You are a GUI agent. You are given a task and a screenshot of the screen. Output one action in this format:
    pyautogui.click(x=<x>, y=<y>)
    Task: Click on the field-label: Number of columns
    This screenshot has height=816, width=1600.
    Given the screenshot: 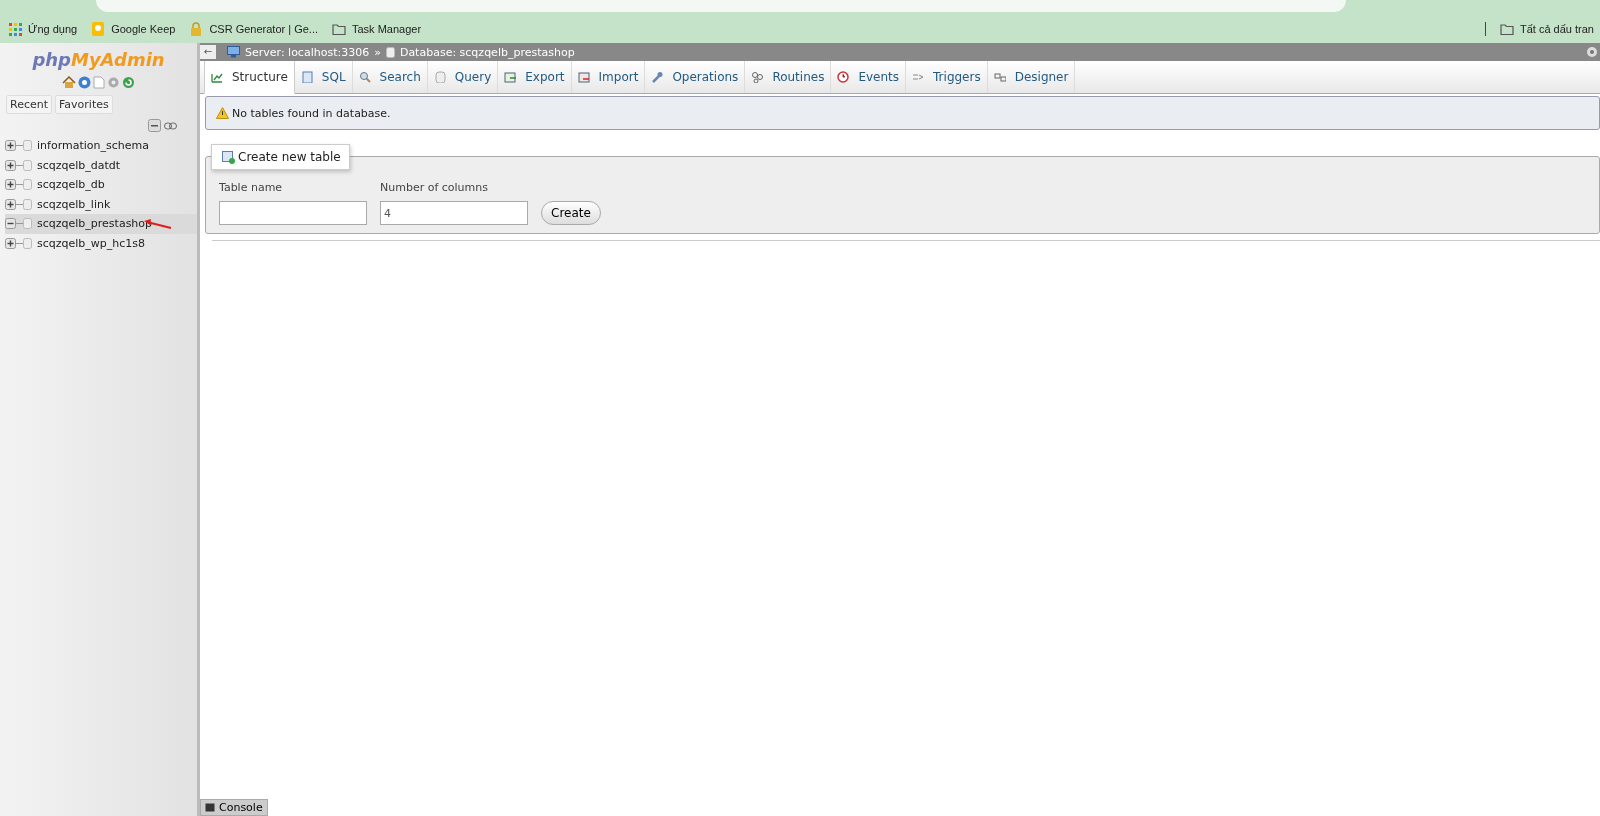 What is the action you would take?
    pyautogui.click(x=434, y=187)
    